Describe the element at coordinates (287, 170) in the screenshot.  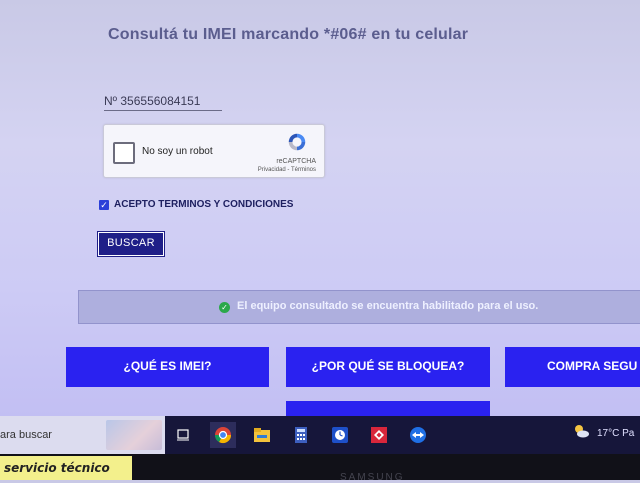
I see `recaptcha-links: Privacidad - Términos` at that location.